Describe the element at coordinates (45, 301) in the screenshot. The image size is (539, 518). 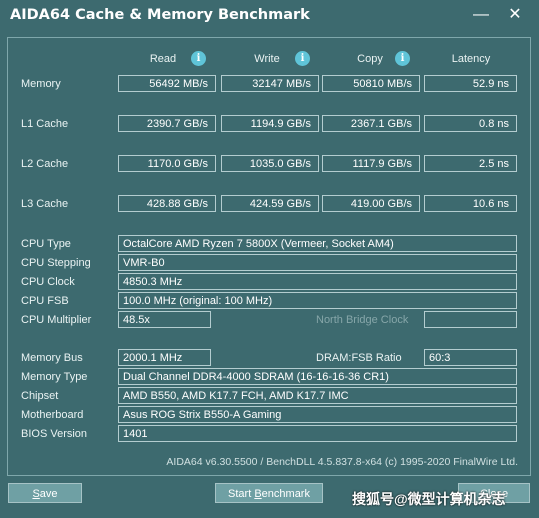
I see `cpu-fsb-label: CPU FSB` at that location.